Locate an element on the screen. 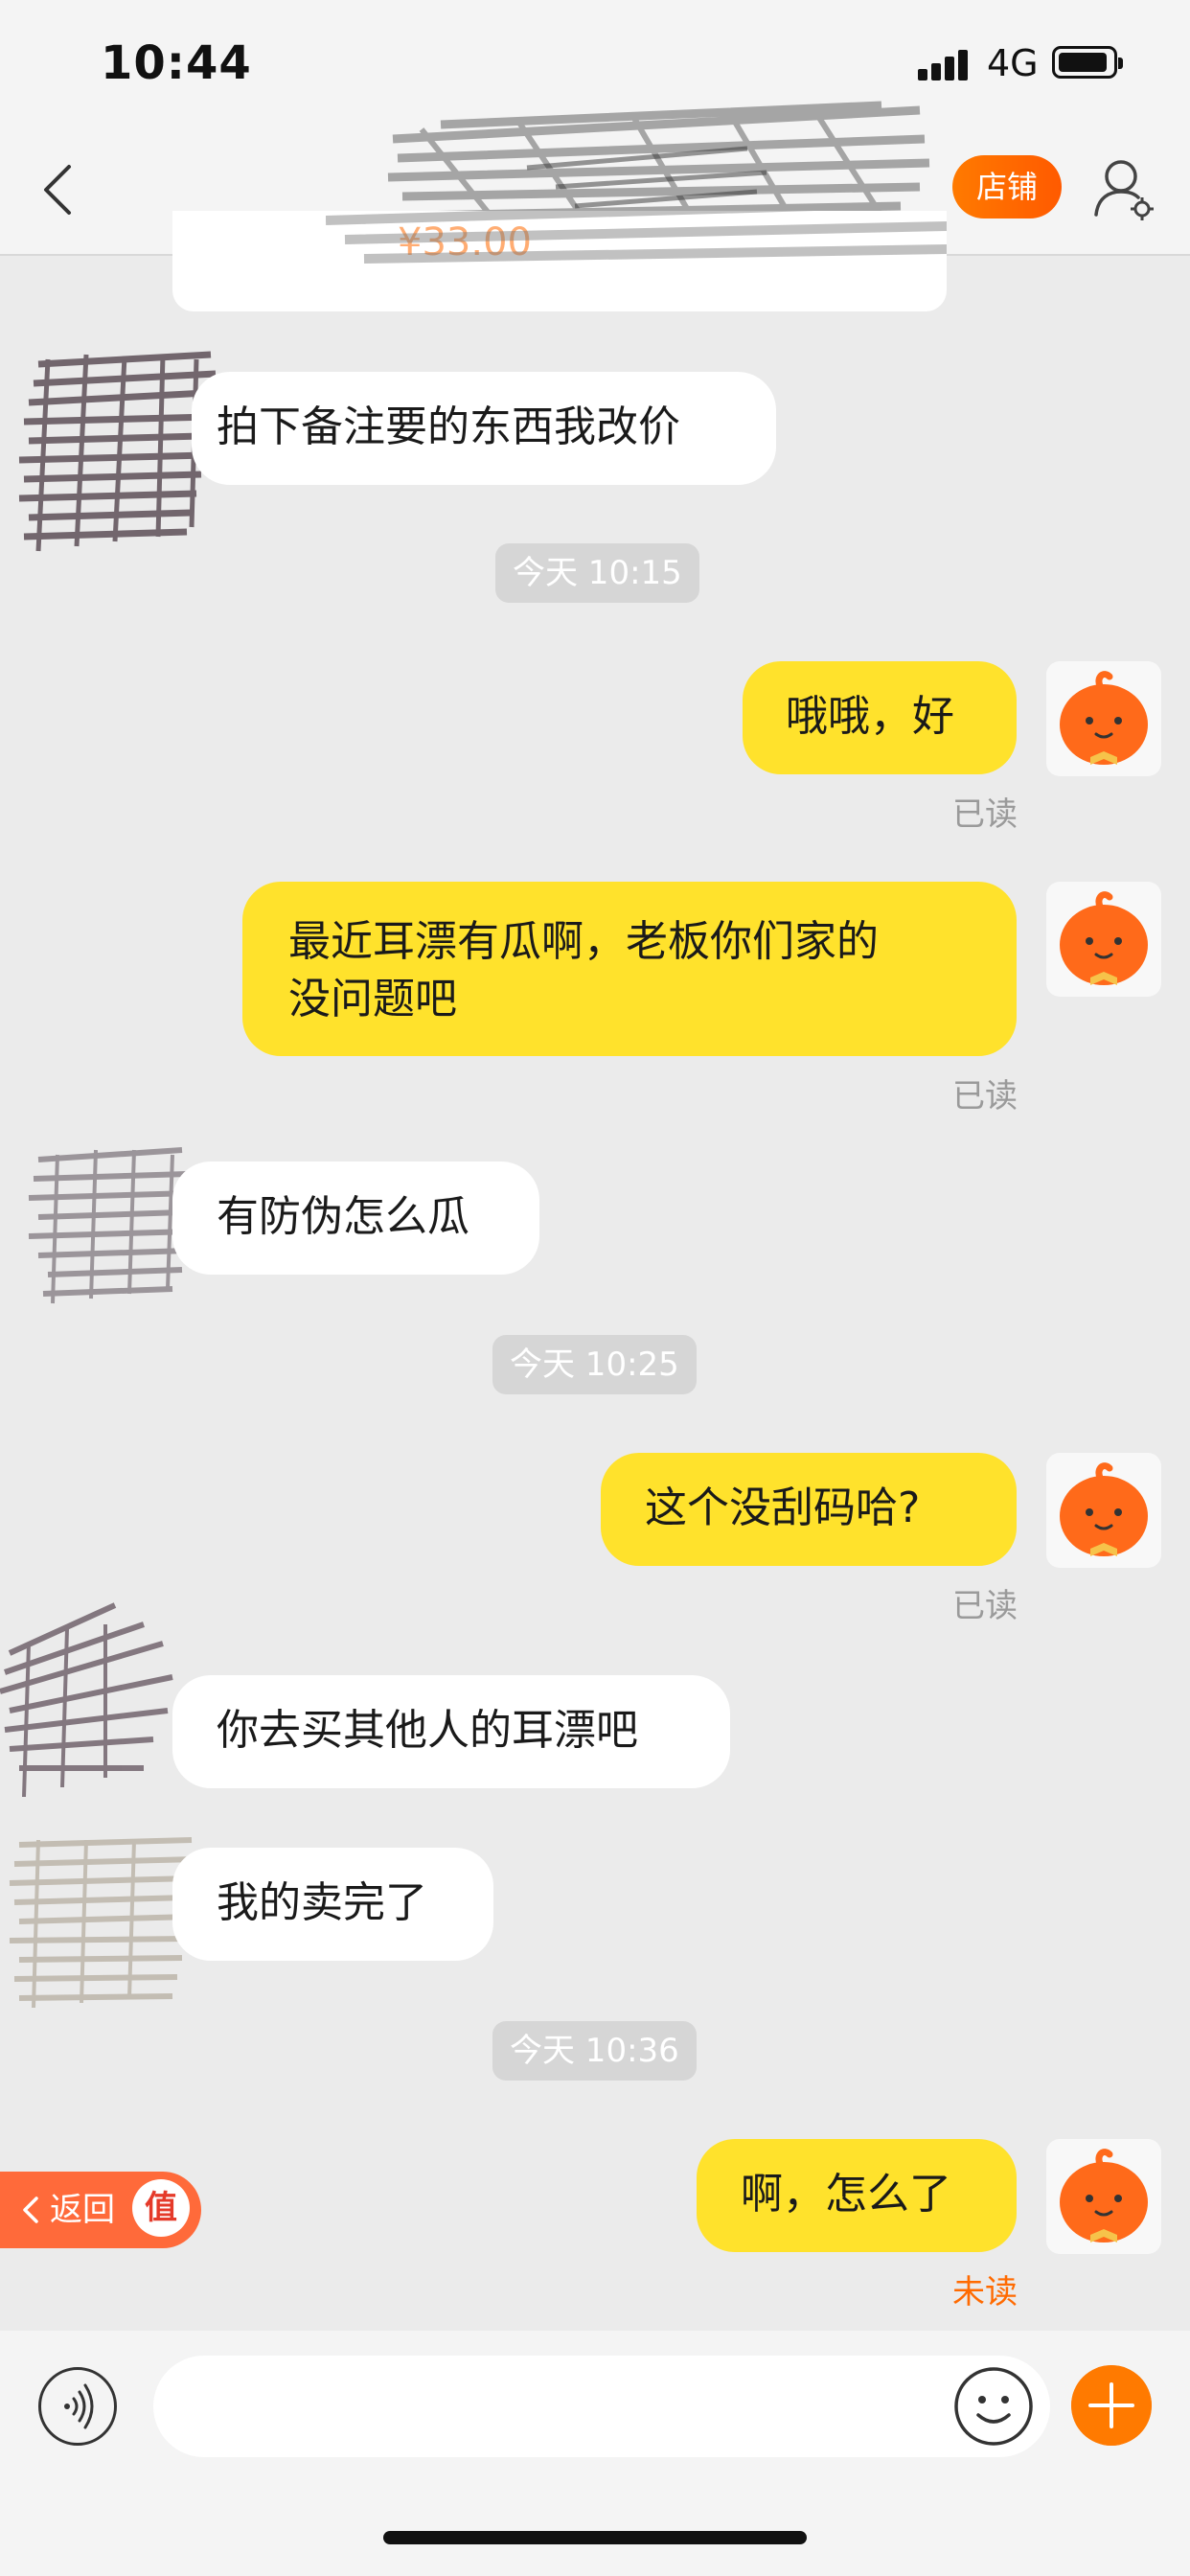 The width and height of the screenshot is (1190, 2576). timestamp: 今天 10:36 is located at coordinates (594, 2051).